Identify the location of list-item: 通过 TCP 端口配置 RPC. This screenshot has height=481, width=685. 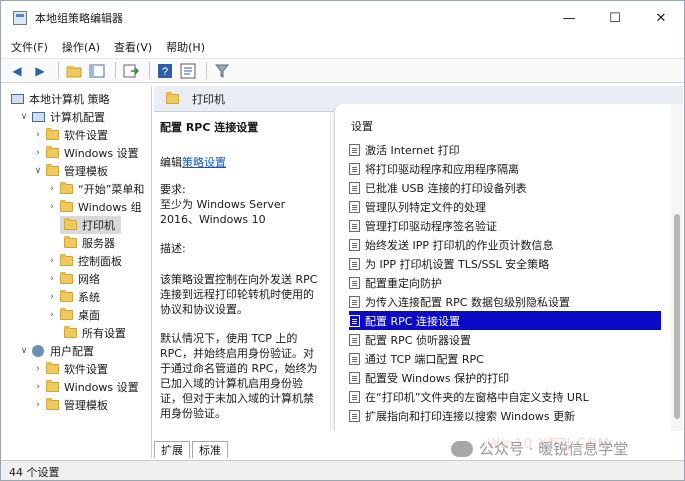
(504, 358).